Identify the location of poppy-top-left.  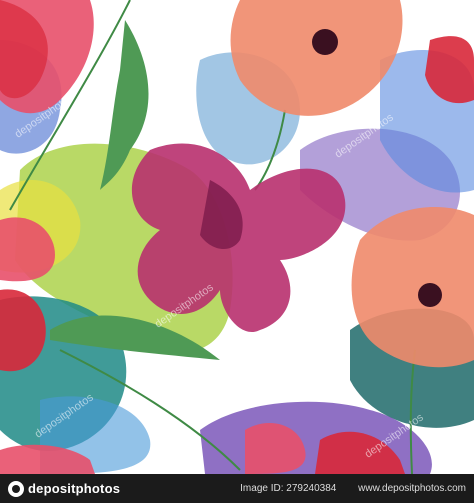
(47, 57).